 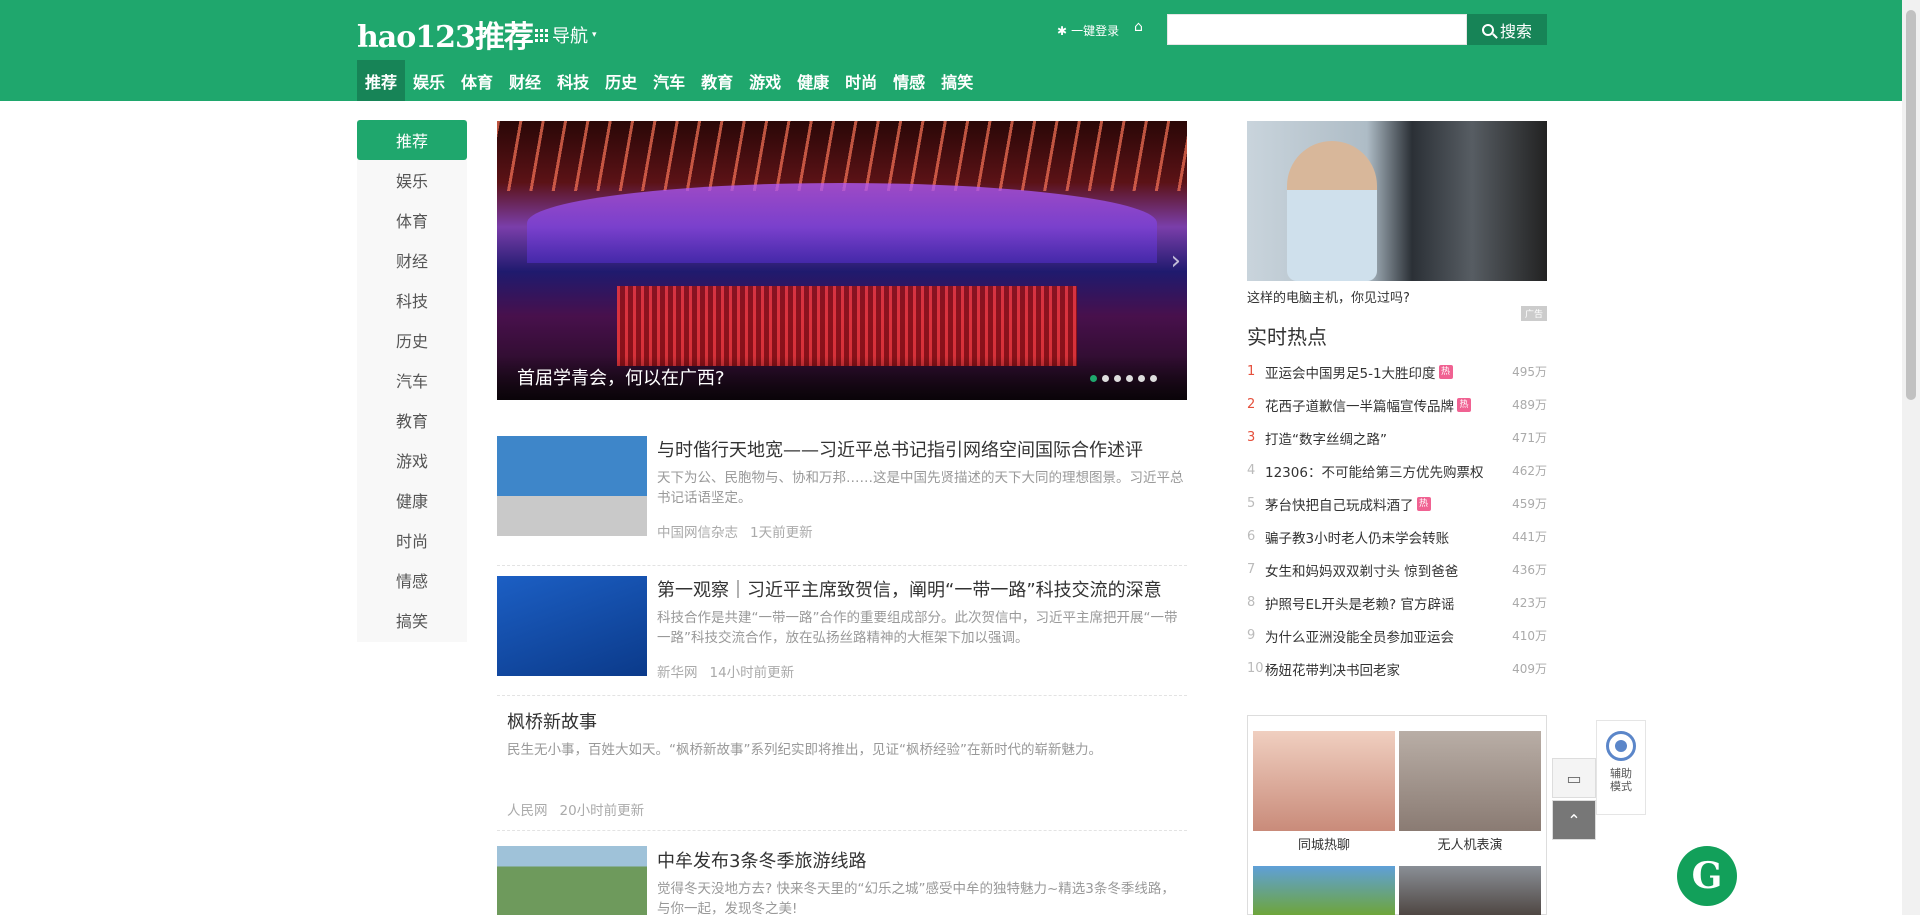 What do you see at coordinates (1360, 603) in the screenshot?
I see `hot-text: 护照号EL开头是老赖? 官方辟谣` at bounding box center [1360, 603].